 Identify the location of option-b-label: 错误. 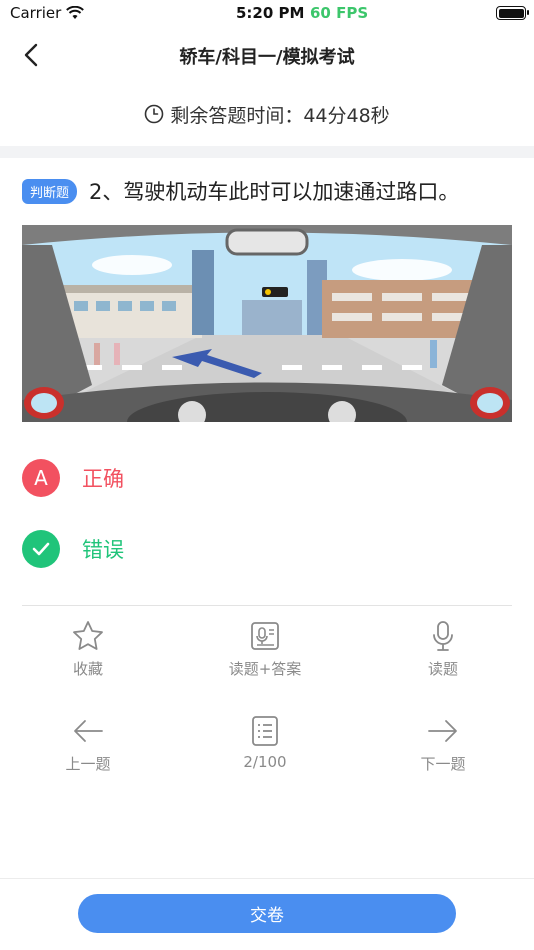
(103, 550).